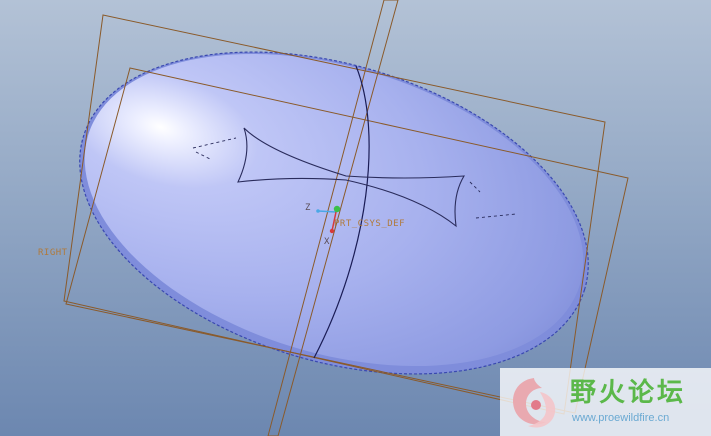  Describe the element at coordinates (308, 208) in the screenshot. I see `axis-z-label: Z` at that location.